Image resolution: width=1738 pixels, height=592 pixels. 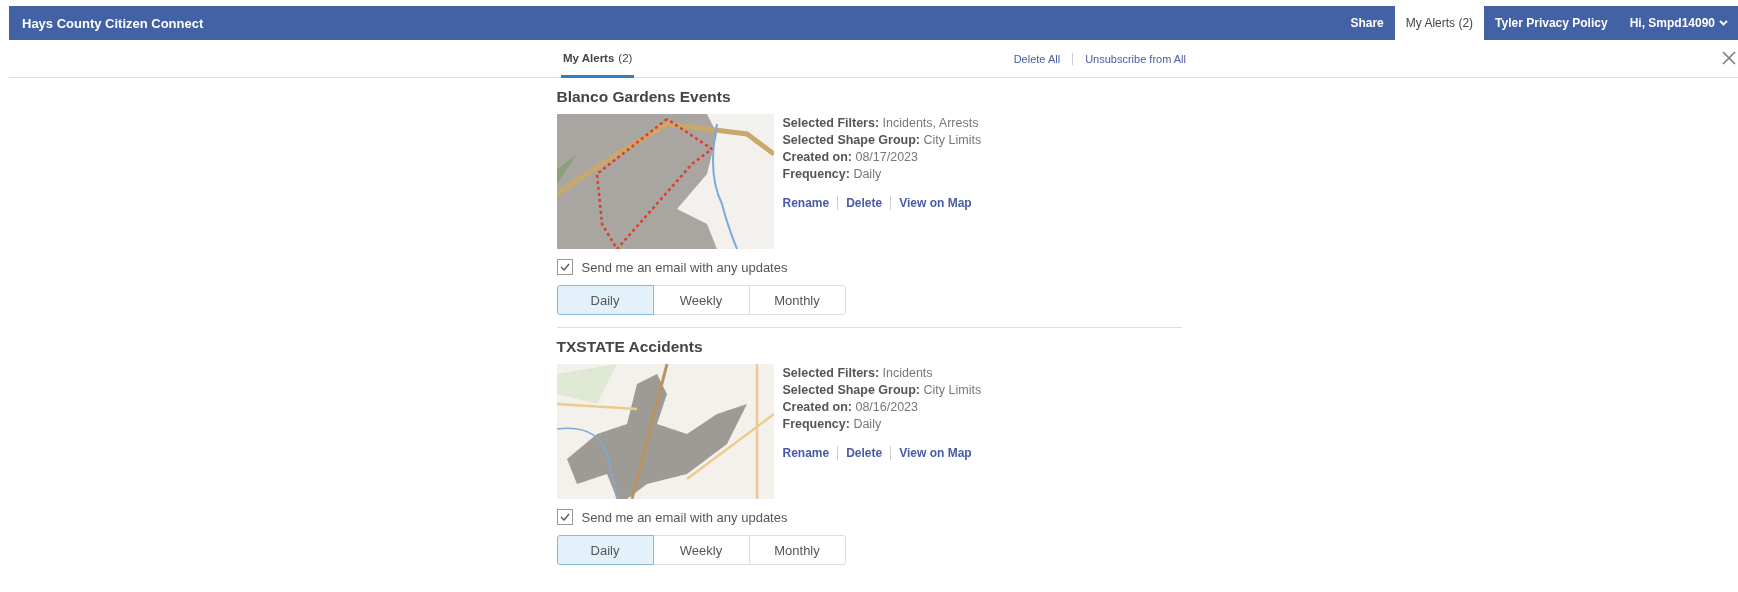 What do you see at coordinates (1551, 23) in the screenshot?
I see `nav-link: Tyler Privacy Policy` at bounding box center [1551, 23].